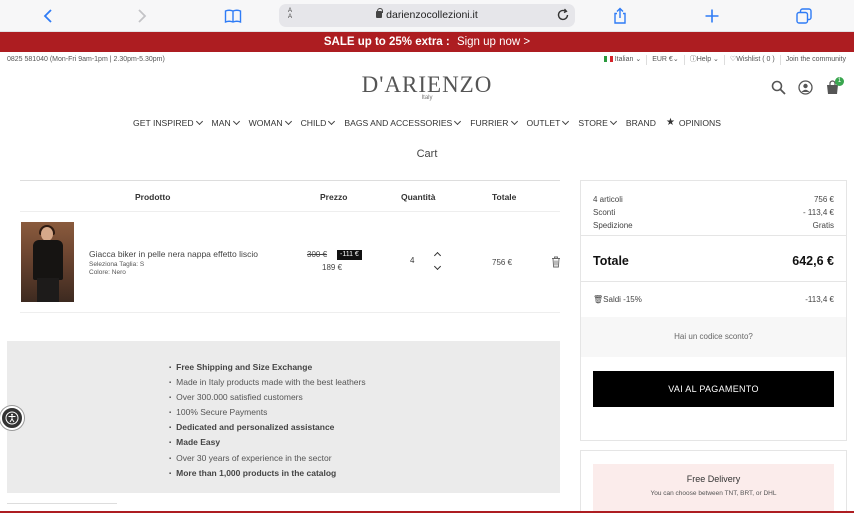 Image resolution: width=854 pixels, height=513 pixels. I want to click on row-total: 756 €, so click(502, 262).